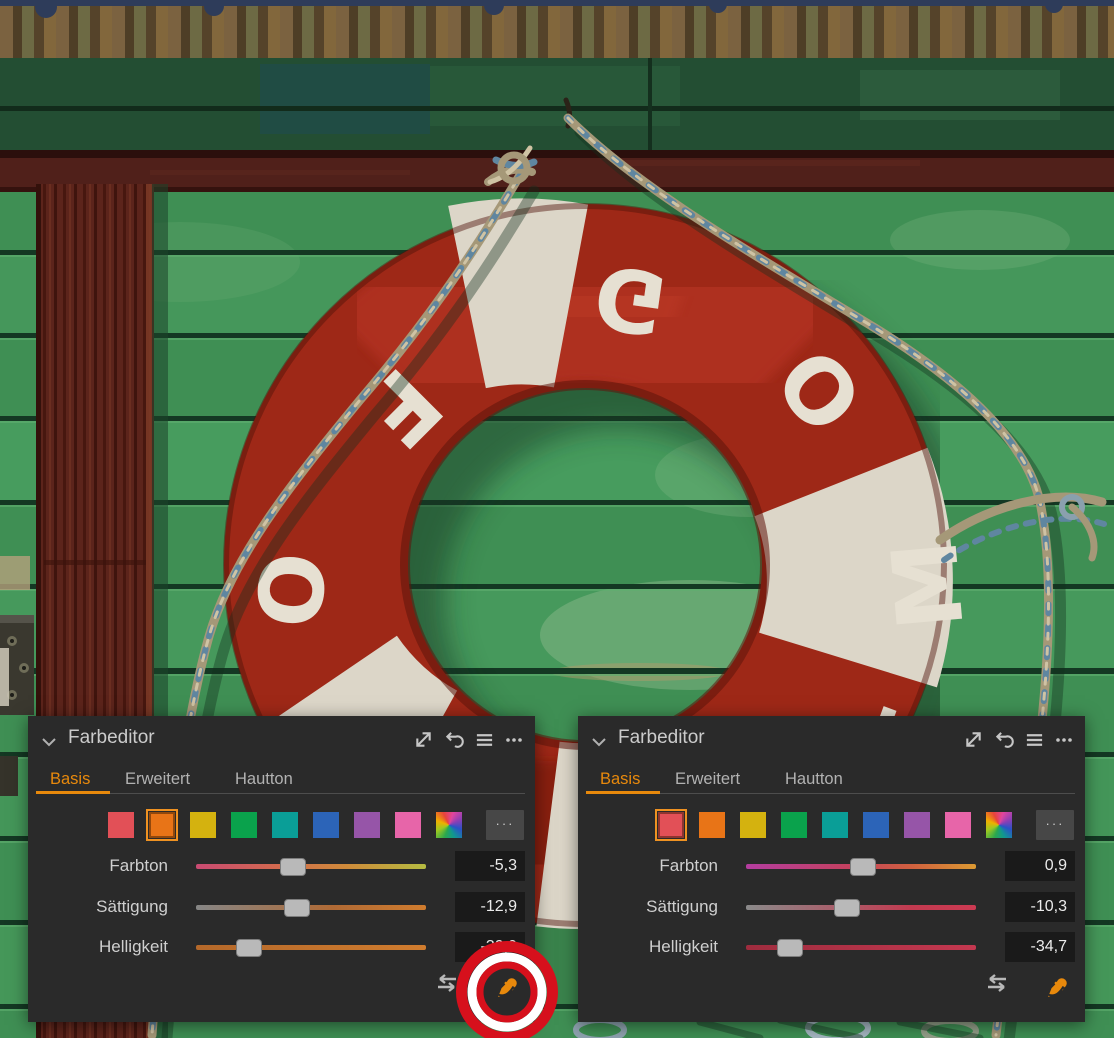 This screenshot has width=1114, height=1038. Describe the element at coordinates (121, 825) in the screenshot. I see `swatch-red` at that location.